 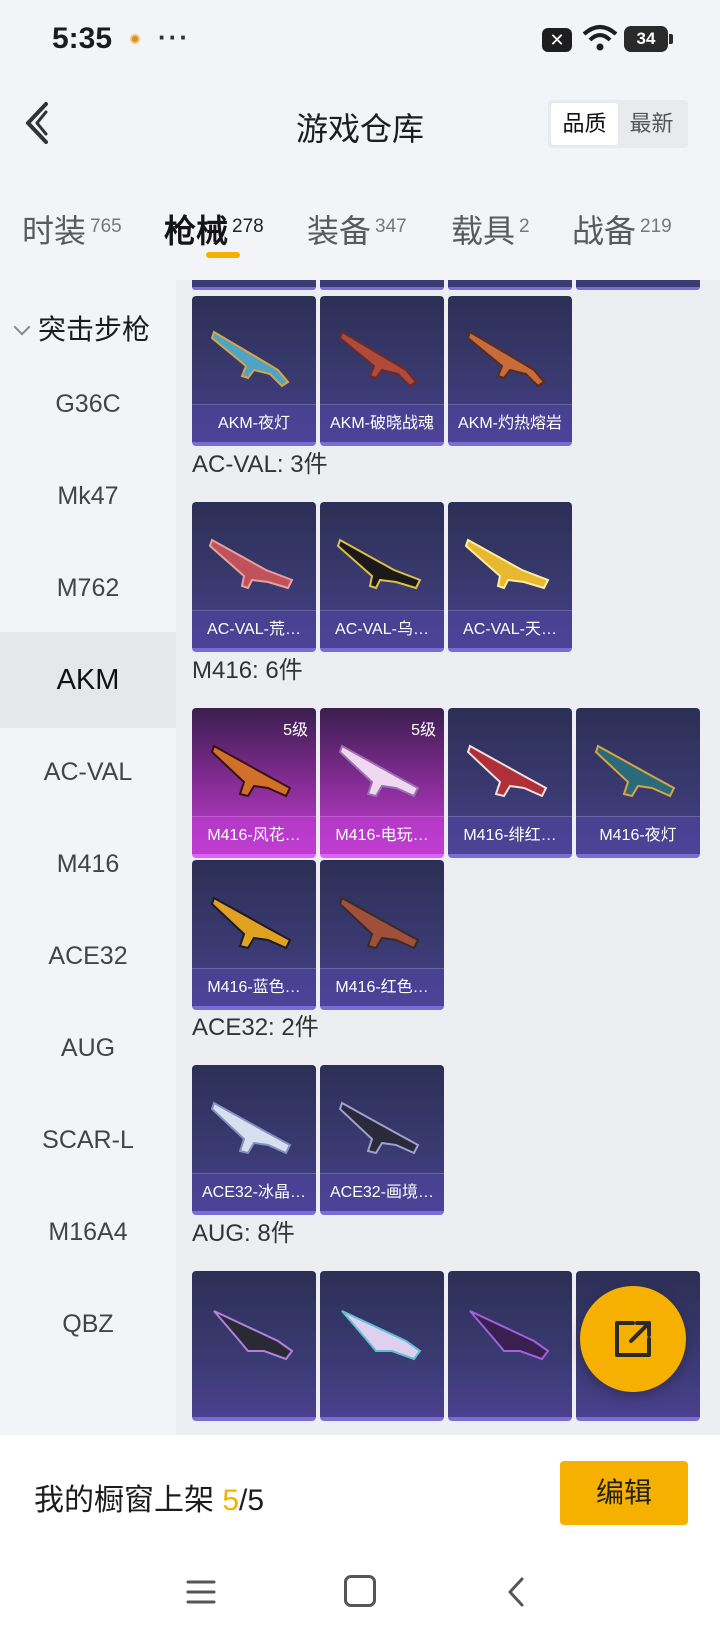 I want to click on section-title-ace32: ACE32: 2件, so click(x=255, y=1027).